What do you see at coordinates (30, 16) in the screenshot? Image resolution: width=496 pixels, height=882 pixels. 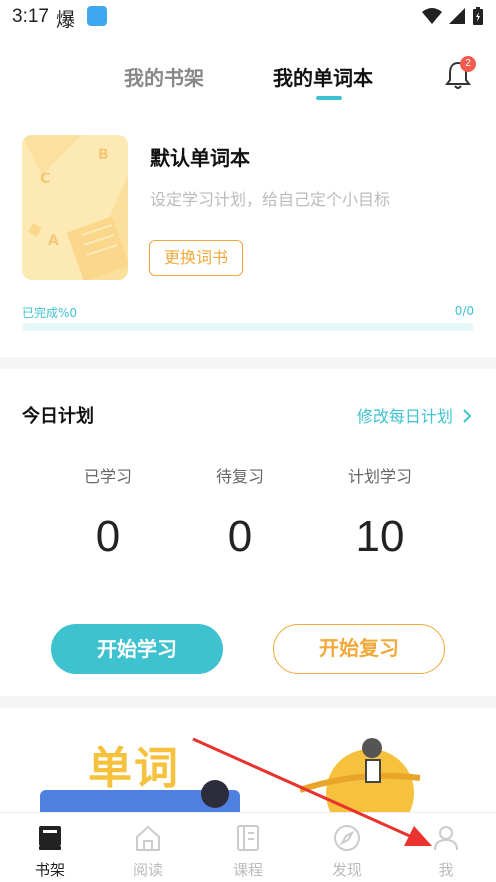 I see `status-time: 3:17` at bounding box center [30, 16].